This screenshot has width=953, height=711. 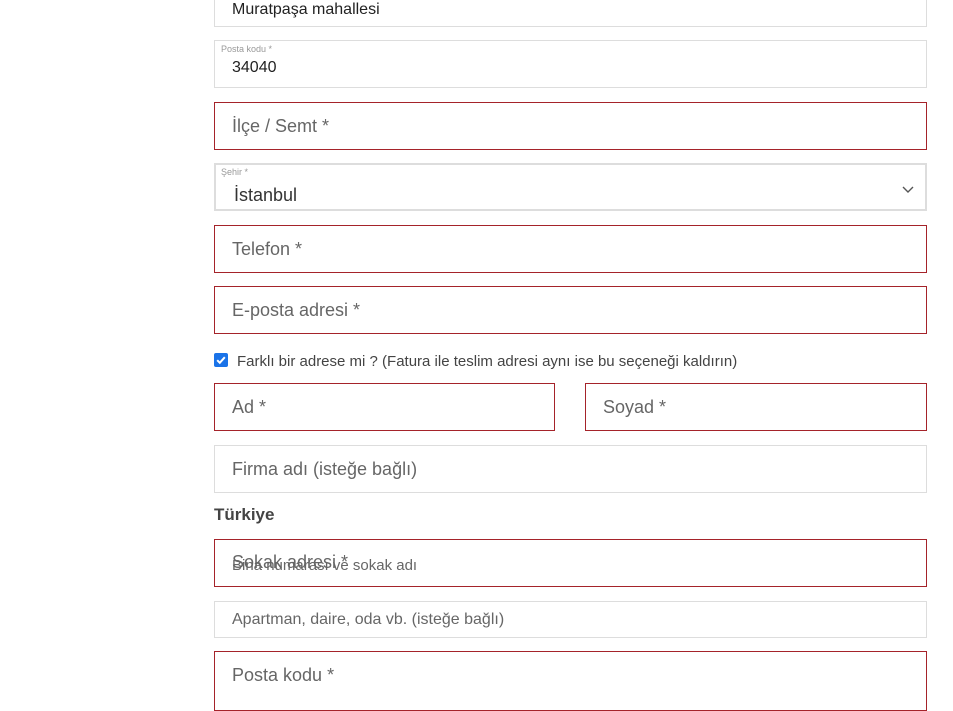 I want to click on shipping-postcode-field: Posta kodu *, so click(x=570, y=681).